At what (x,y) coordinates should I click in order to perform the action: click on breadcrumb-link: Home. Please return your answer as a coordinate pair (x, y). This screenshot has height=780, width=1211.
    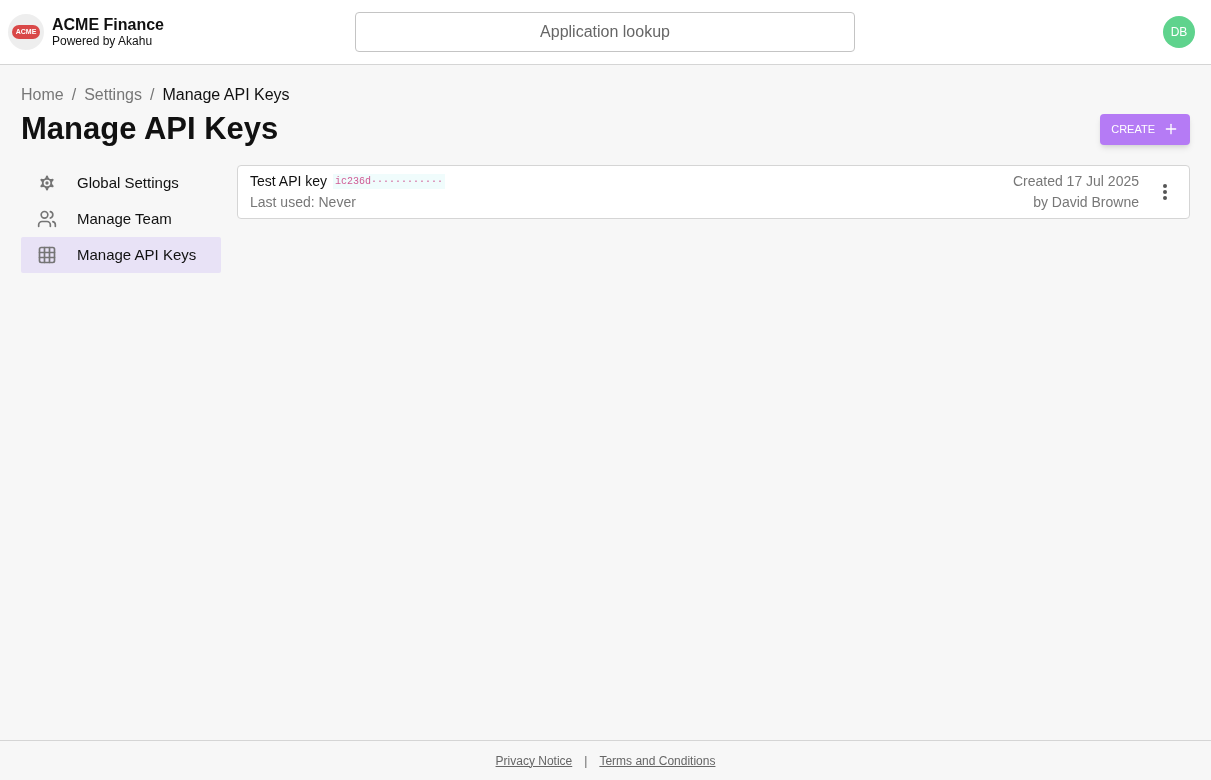
    Looking at the image, I should click on (42, 95).